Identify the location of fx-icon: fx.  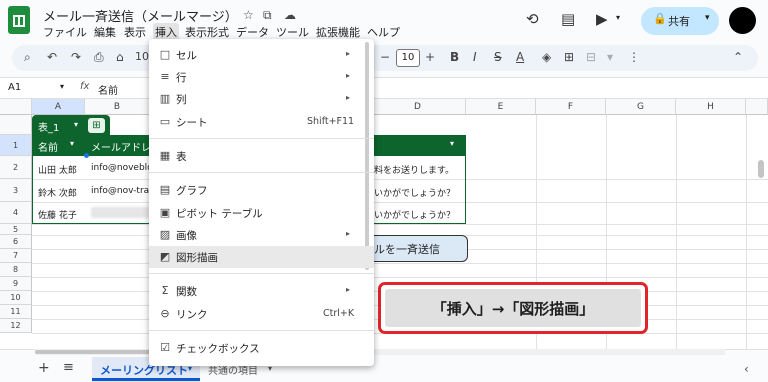
(85, 86).